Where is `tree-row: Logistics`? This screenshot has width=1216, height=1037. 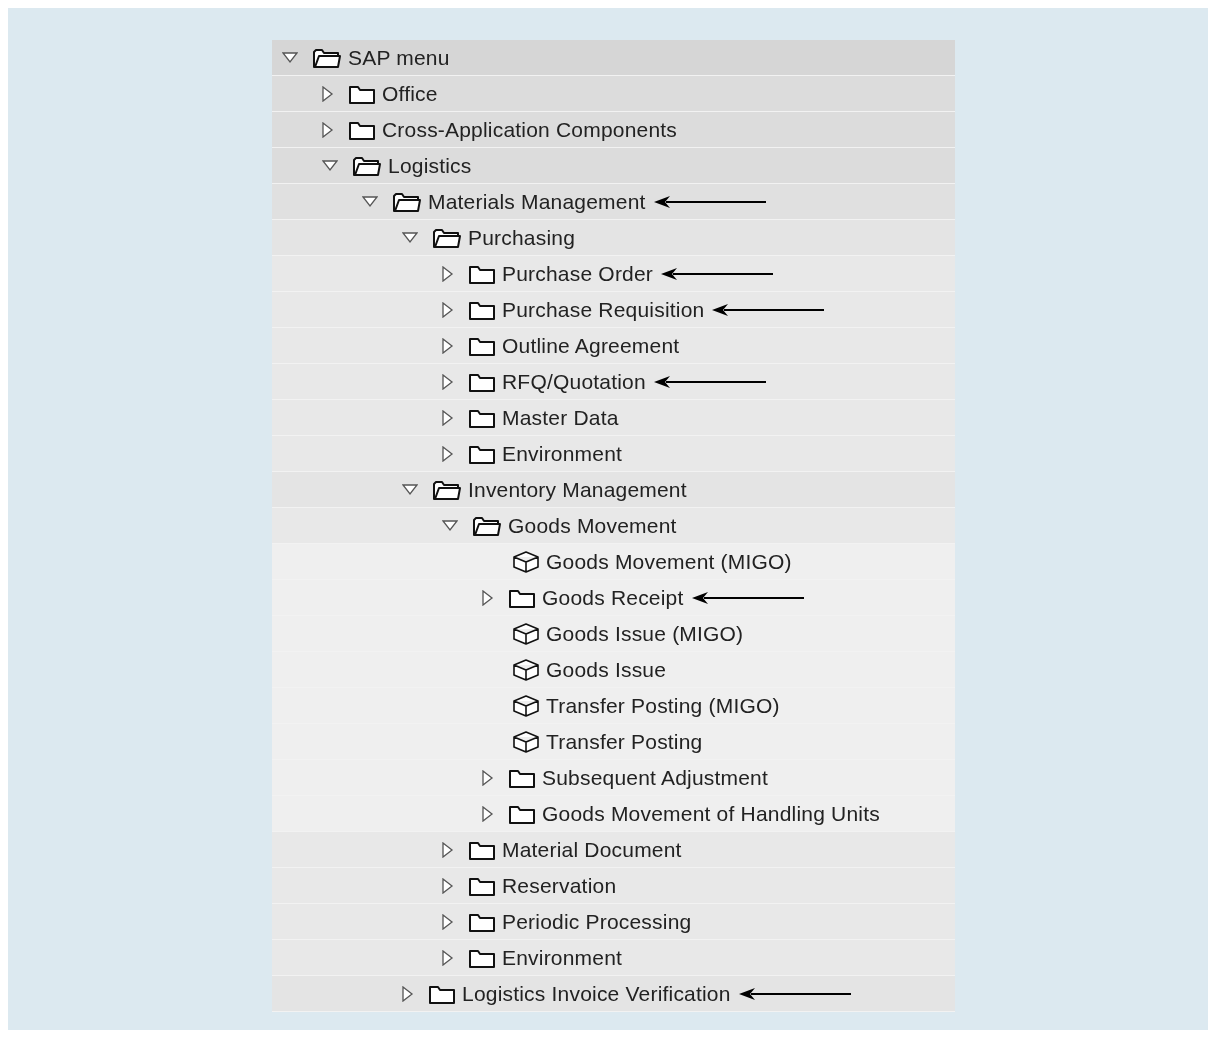 tree-row: Logistics is located at coordinates (613, 166).